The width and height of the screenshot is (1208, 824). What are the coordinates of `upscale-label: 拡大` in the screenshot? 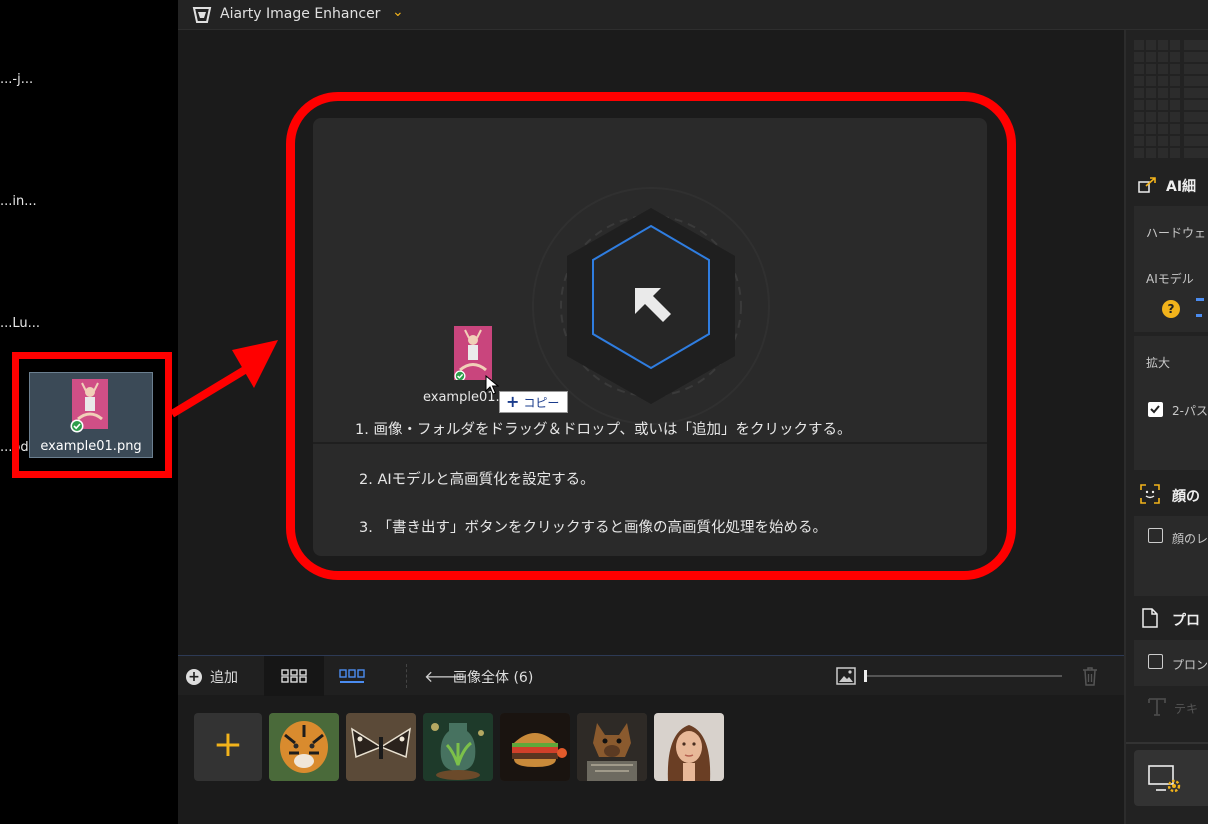 It's located at (1158, 363).